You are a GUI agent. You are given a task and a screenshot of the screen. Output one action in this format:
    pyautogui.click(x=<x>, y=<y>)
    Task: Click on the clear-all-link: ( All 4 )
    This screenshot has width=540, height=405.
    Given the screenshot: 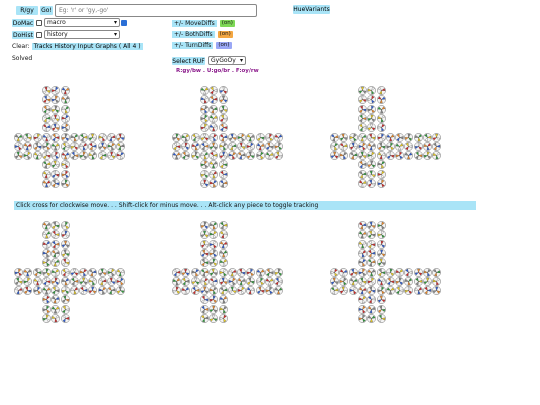 What is the action you would take?
    pyautogui.click(x=130, y=46)
    